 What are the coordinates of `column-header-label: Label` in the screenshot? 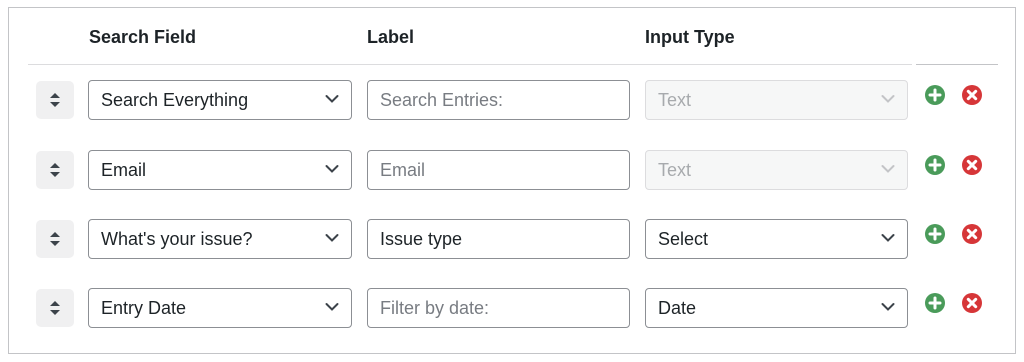 It's located at (391, 37).